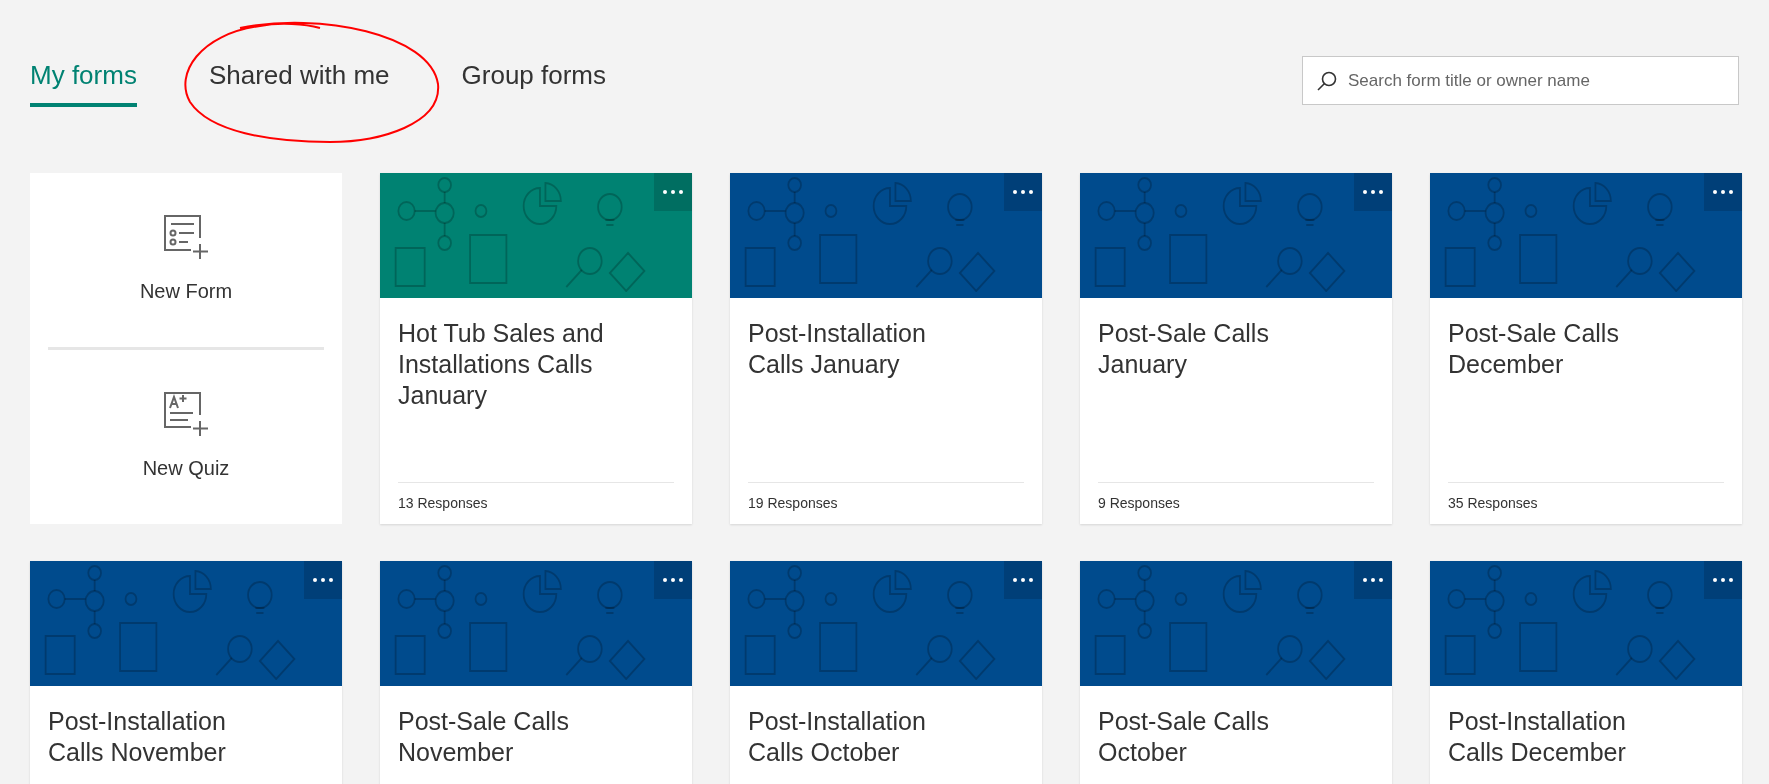 The width and height of the screenshot is (1769, 784). What do you see at coordinates (83, 81) in the screenshot?
I see `tab: My forms` at bounding box center [83, 81].